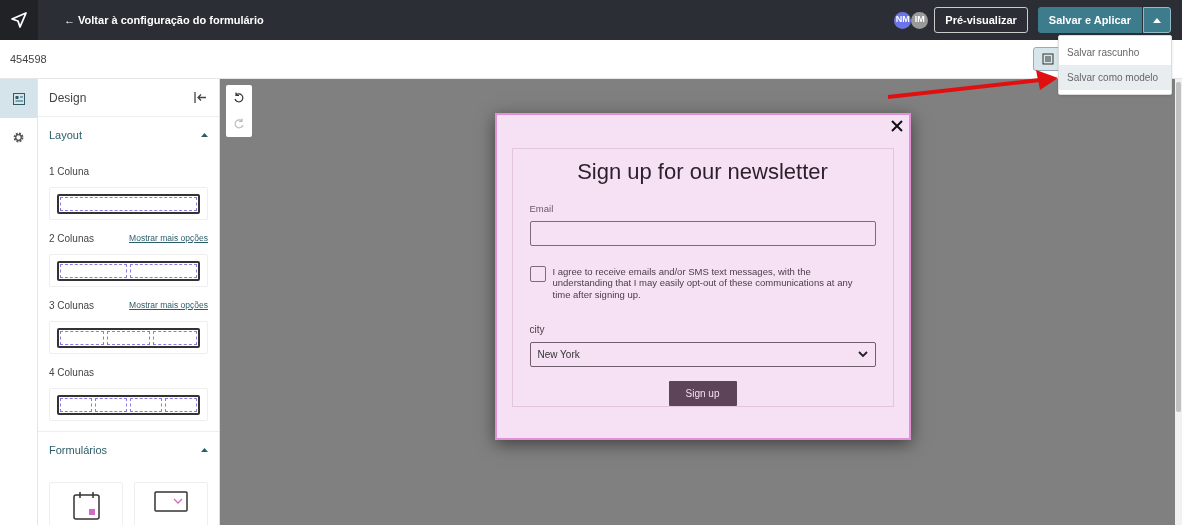  Describe the element at coordinates (903, 20) in the screenshot. I see `avatar: NM` at that location.